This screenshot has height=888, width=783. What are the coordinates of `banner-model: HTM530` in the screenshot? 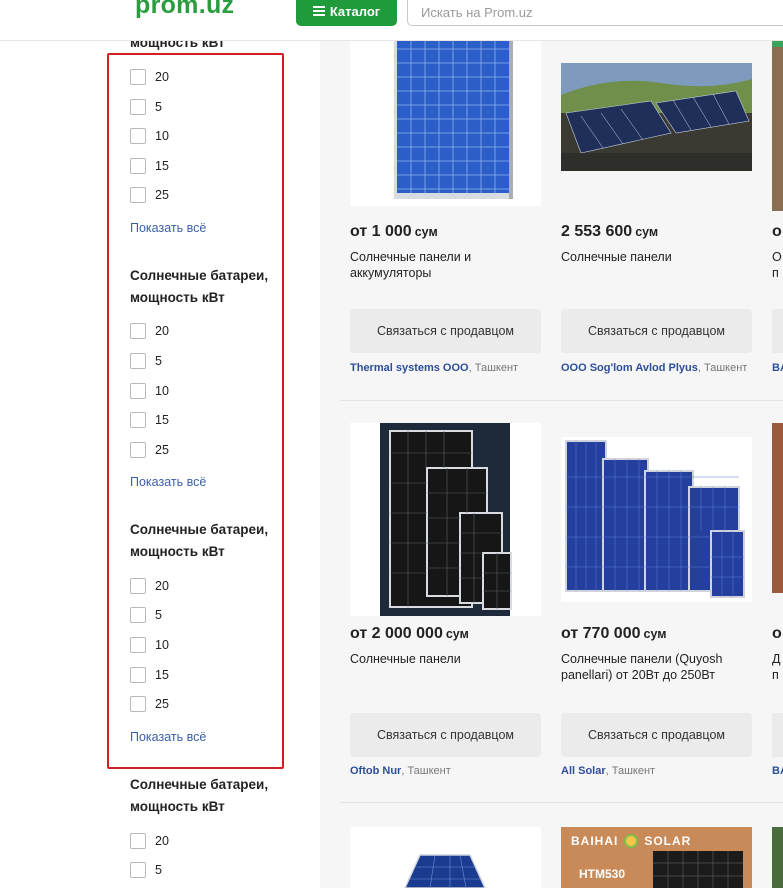 It's located at (602, 874).